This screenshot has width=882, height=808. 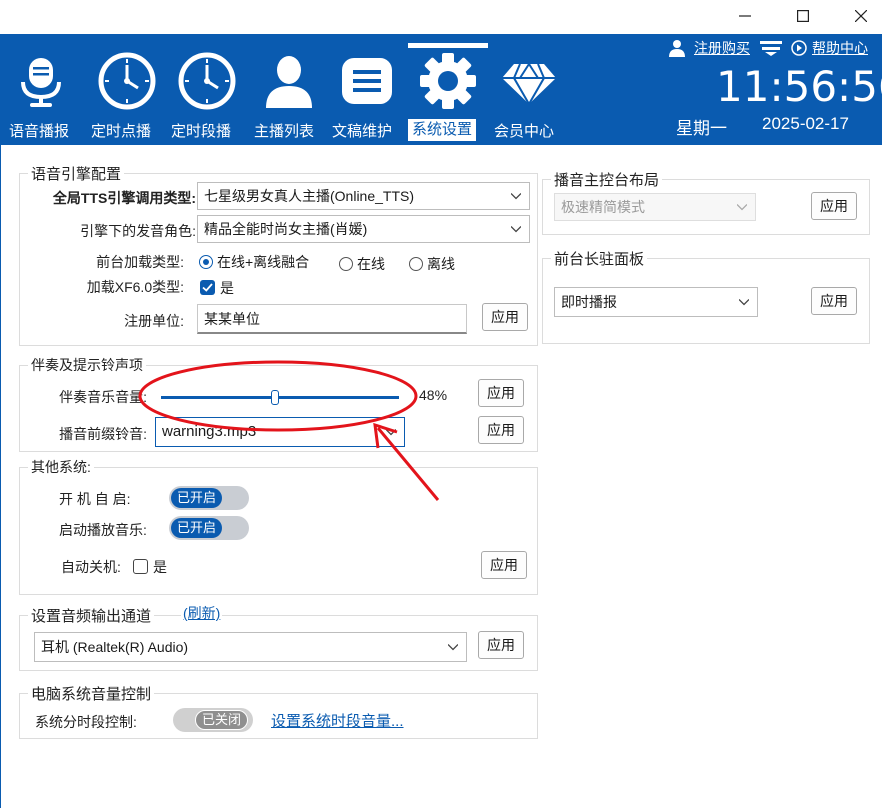 I want to click on auto-shutdown-label: 自动关机:, so click(x=91, y=567).